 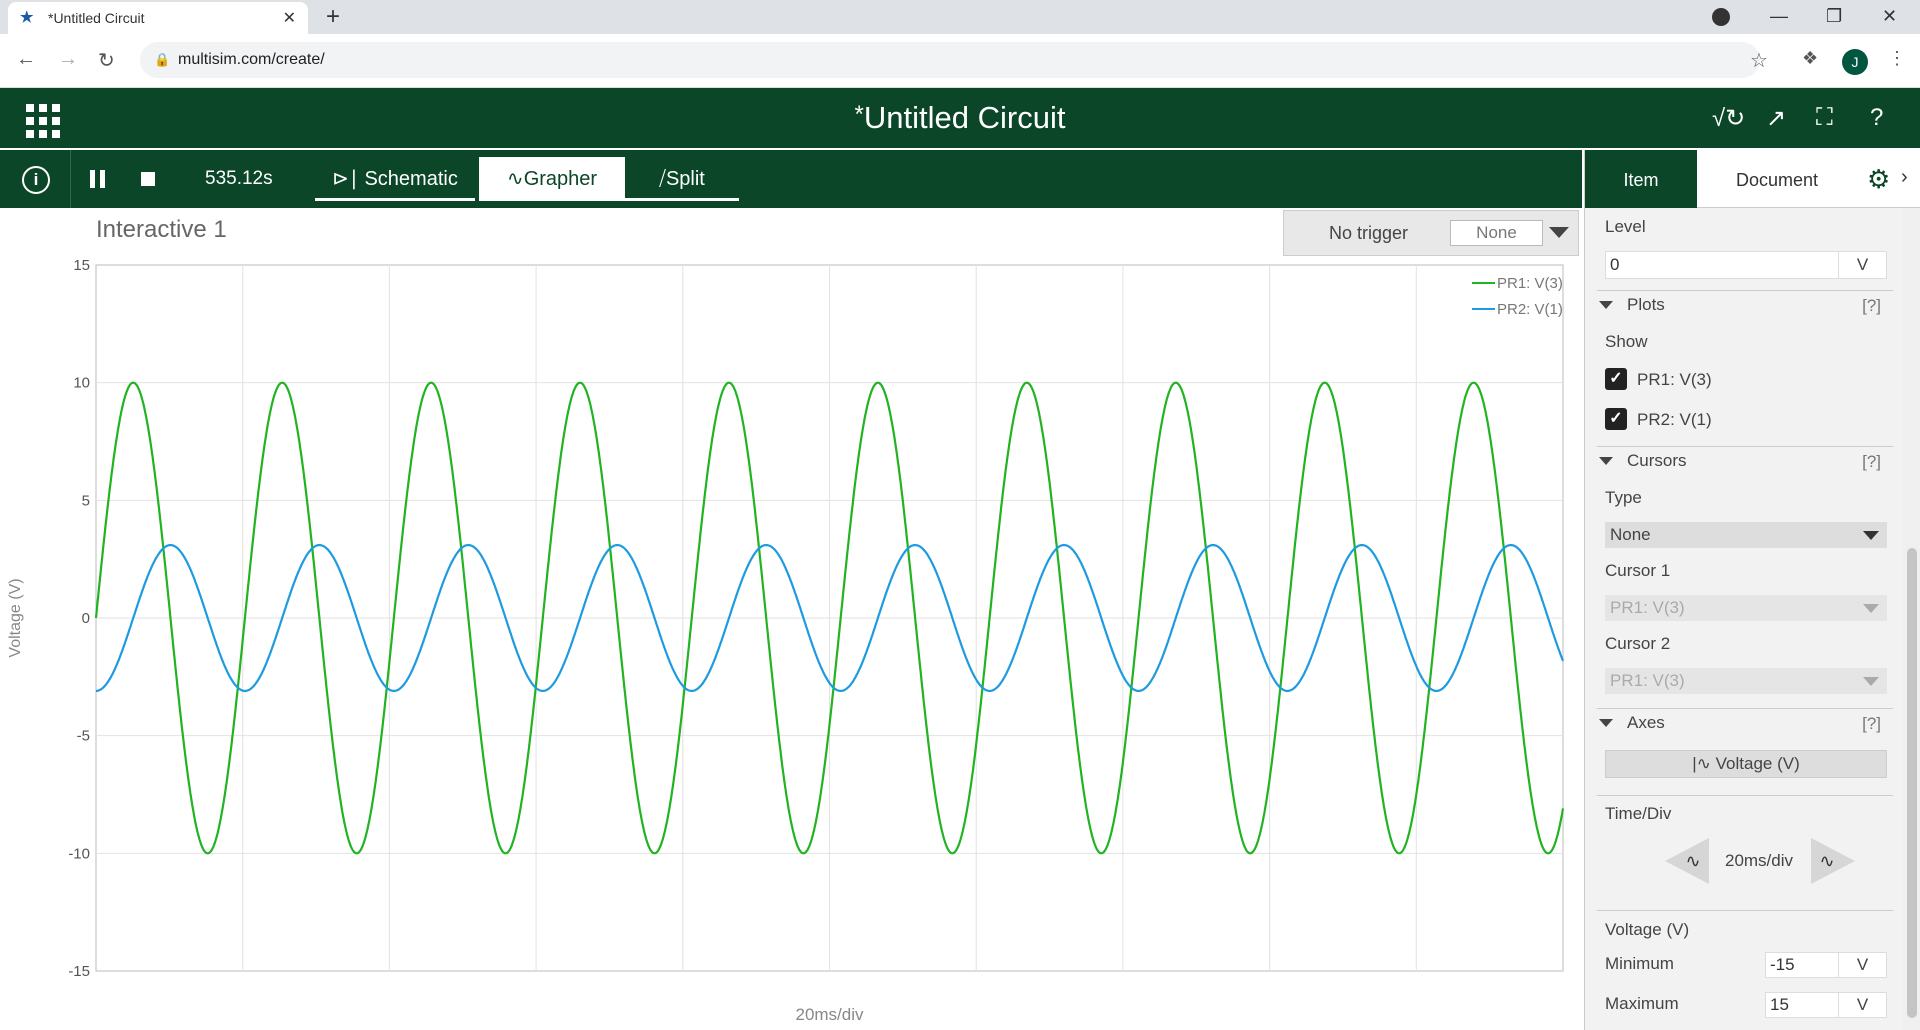 I want to click on cursor1-value: PR1: V(3), so click(x=1647, y=607).